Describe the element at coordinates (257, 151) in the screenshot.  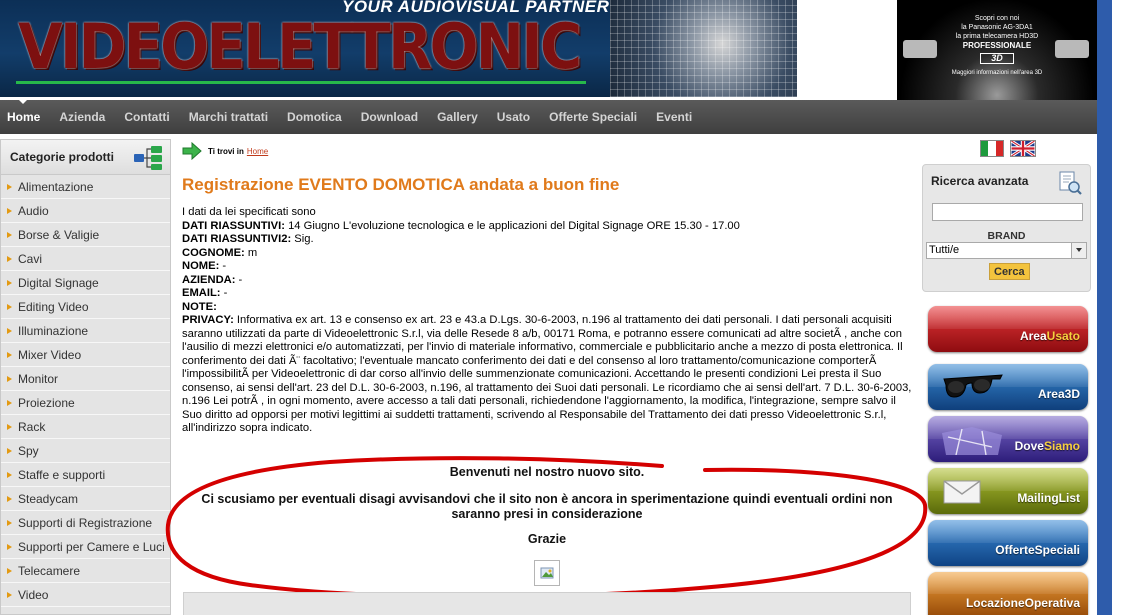
I see `breadcrumb-link-home: Home` at that location.